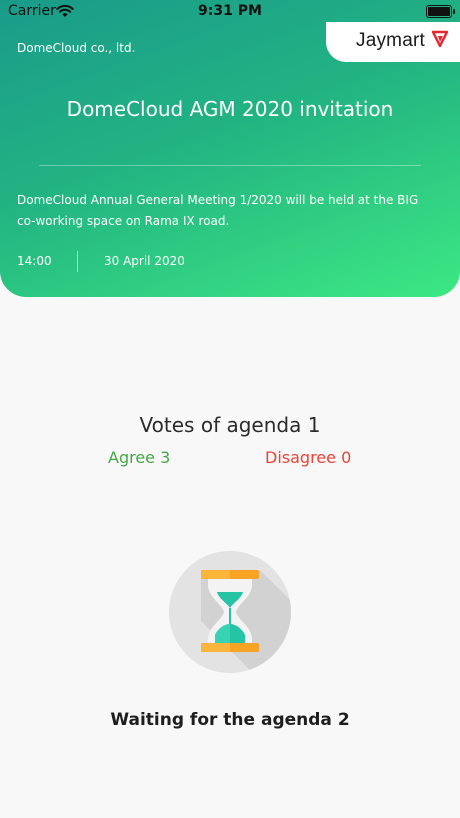 This screenshot has width=460, height=818. What do you see at coordinates (230, 612) in the screenshot?
I see `hourglass-icon` at bounding box center [230, 612].